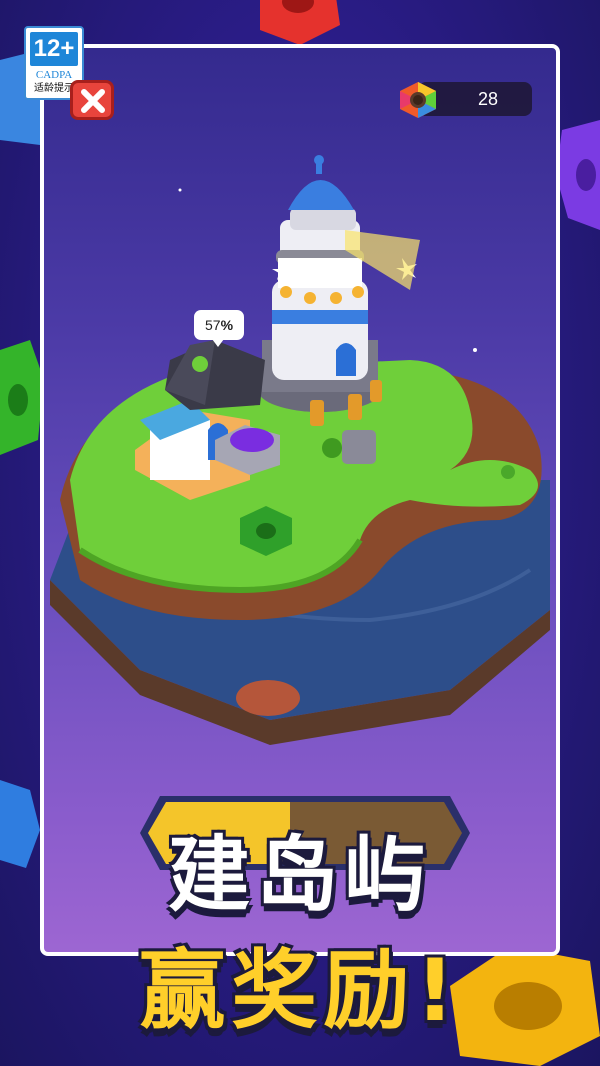 The height and width of the screenshot is (1066, 600). I want to click on nut-counter: 28, so click(465, 99).